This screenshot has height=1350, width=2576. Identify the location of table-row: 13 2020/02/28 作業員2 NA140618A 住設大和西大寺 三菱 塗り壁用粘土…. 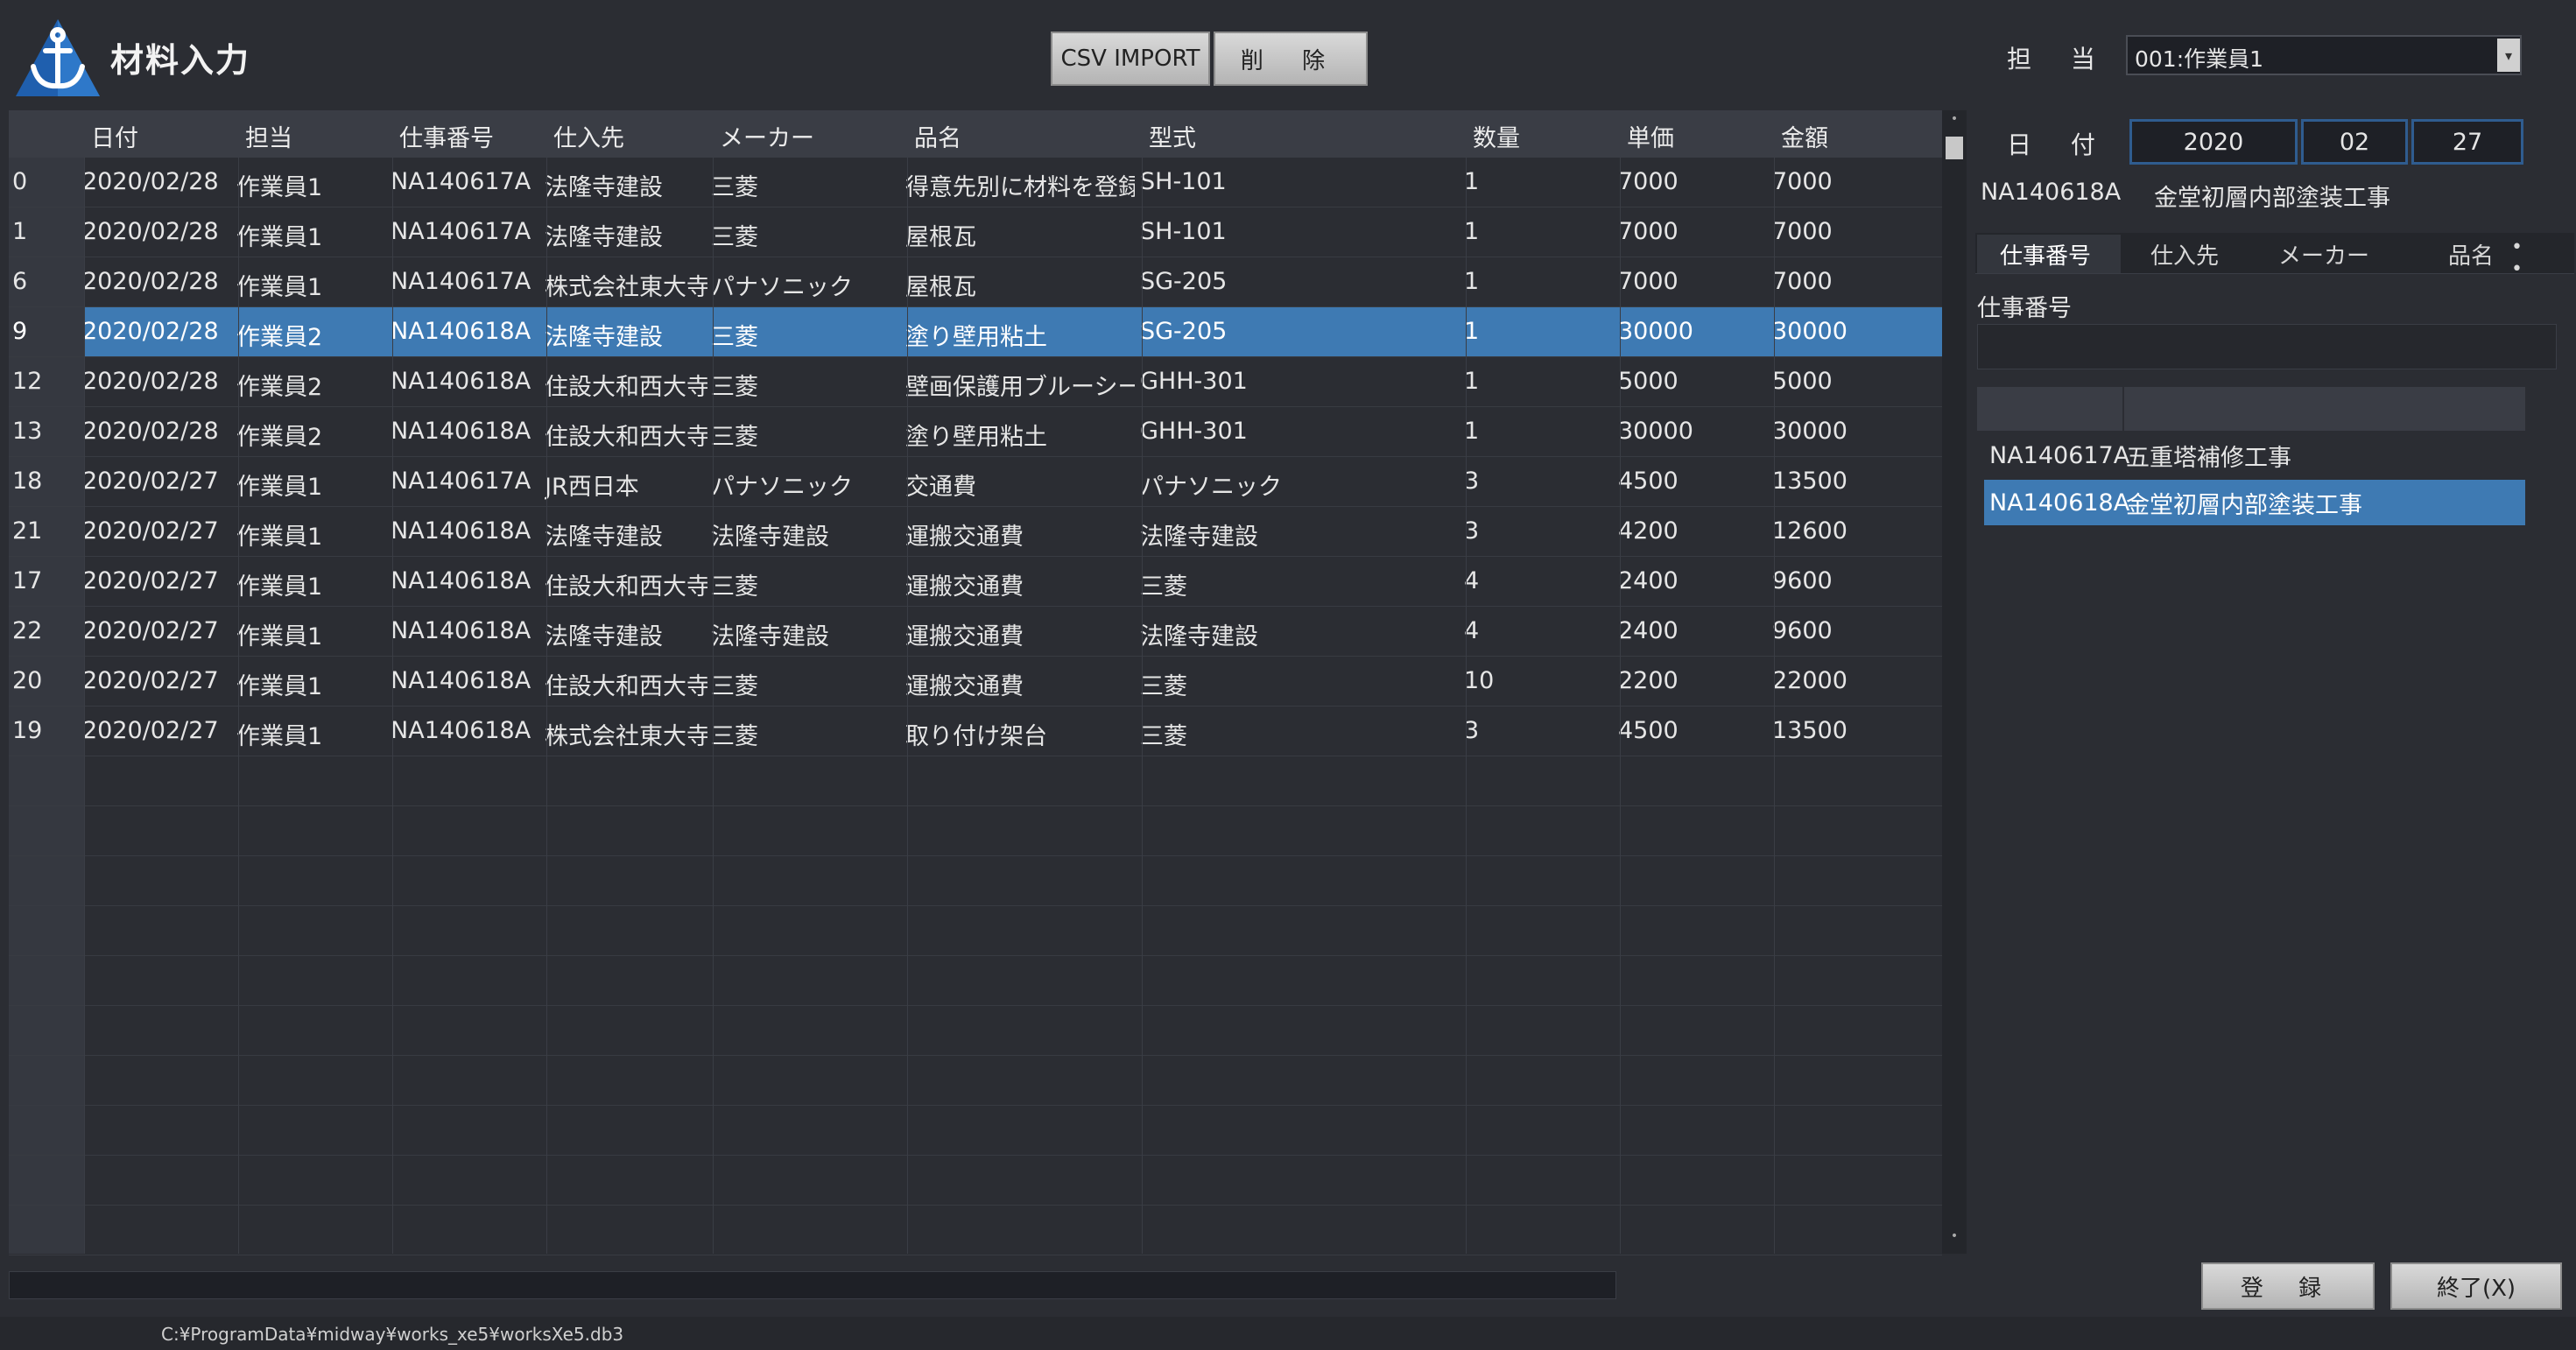
(975, 431).